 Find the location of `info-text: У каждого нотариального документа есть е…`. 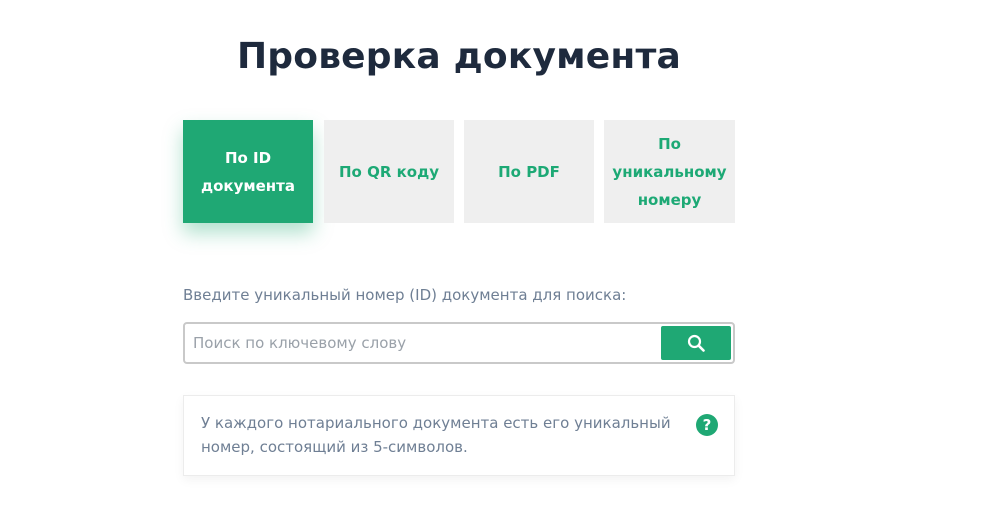

info-text: У каждого нотариального документа есть е… is located at coordinates (436, 435).